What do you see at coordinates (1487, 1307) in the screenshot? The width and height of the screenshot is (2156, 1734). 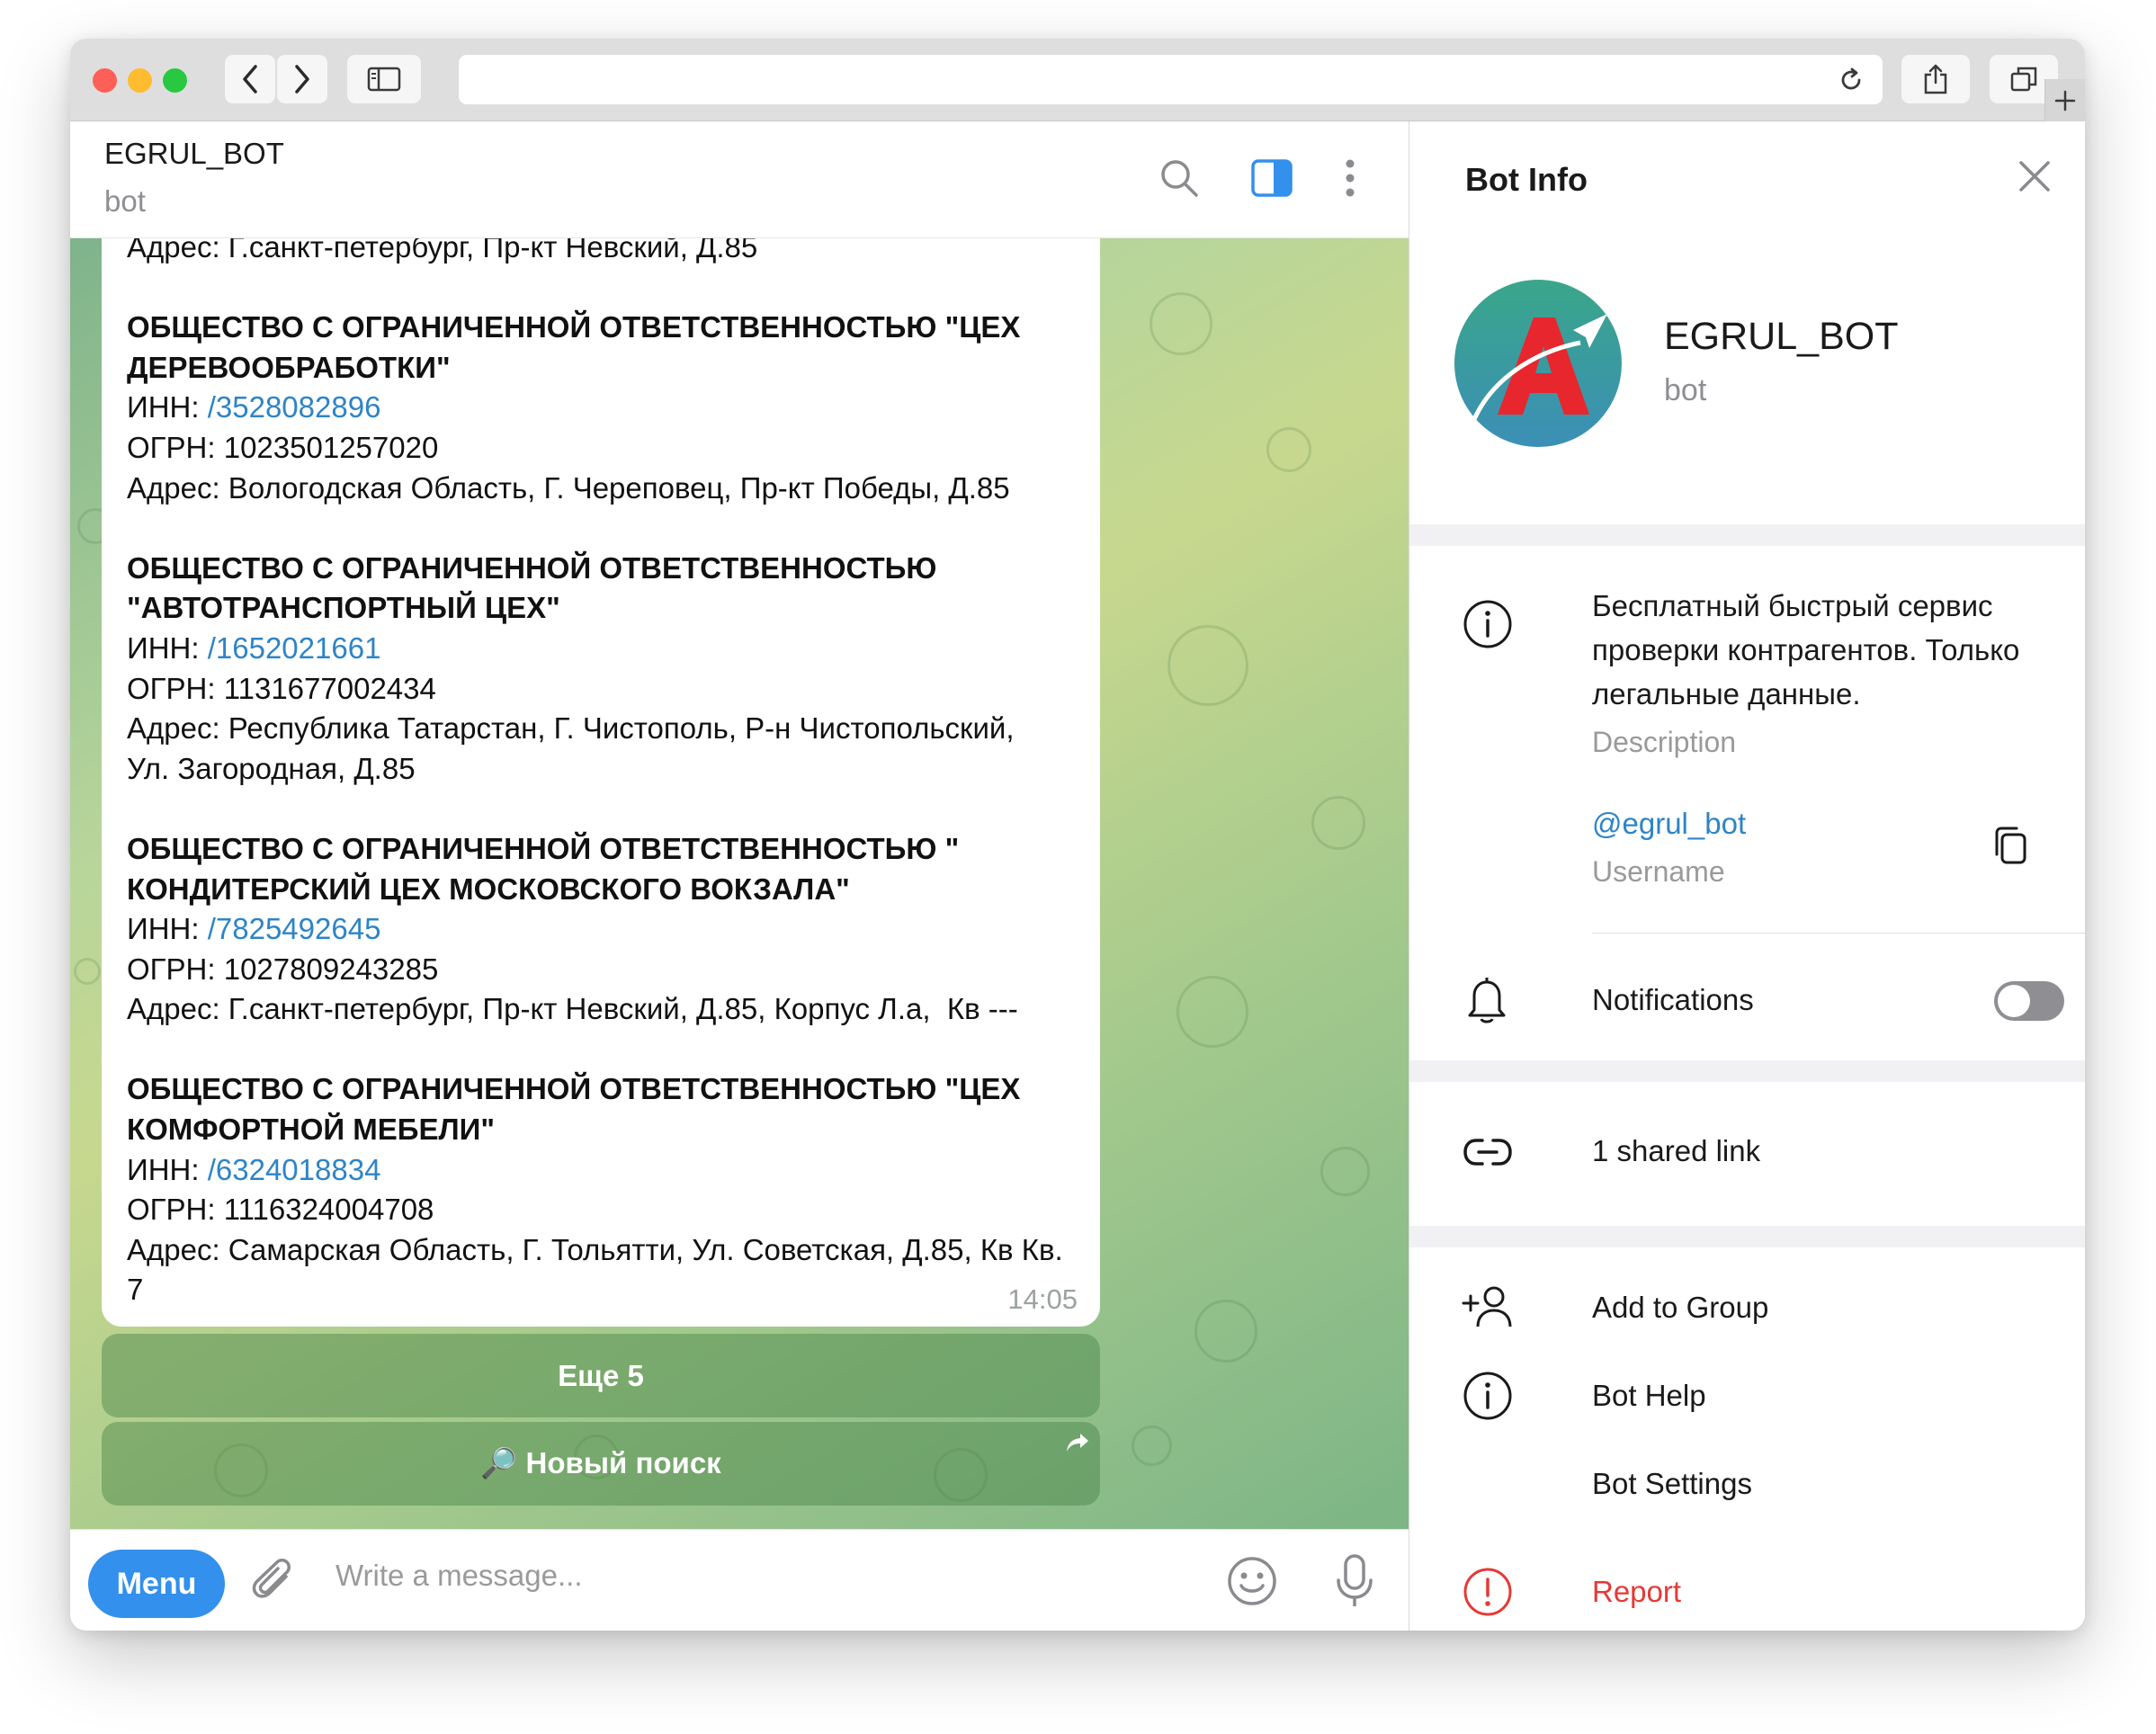 I see `add-user-icon` at bounding box center [1487, 1307].